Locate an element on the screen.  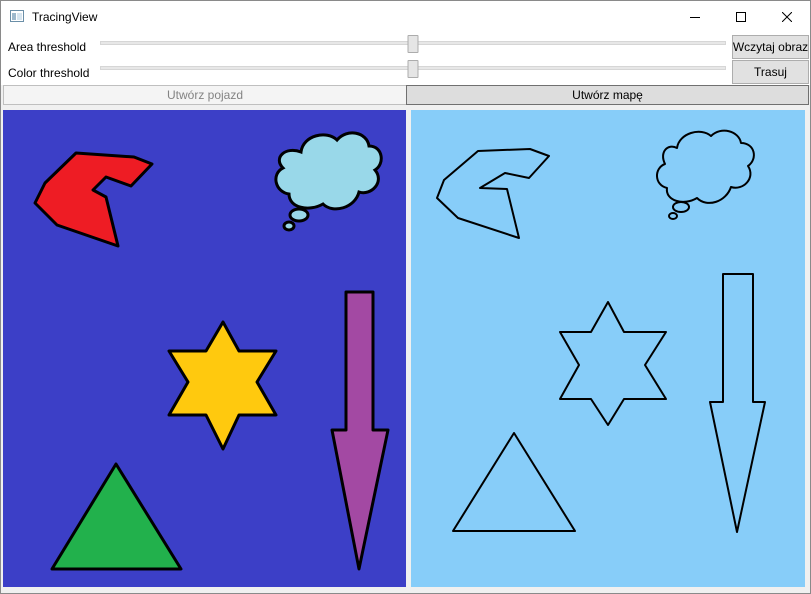
window-title: TracingView is located at coordinates (65, 17).